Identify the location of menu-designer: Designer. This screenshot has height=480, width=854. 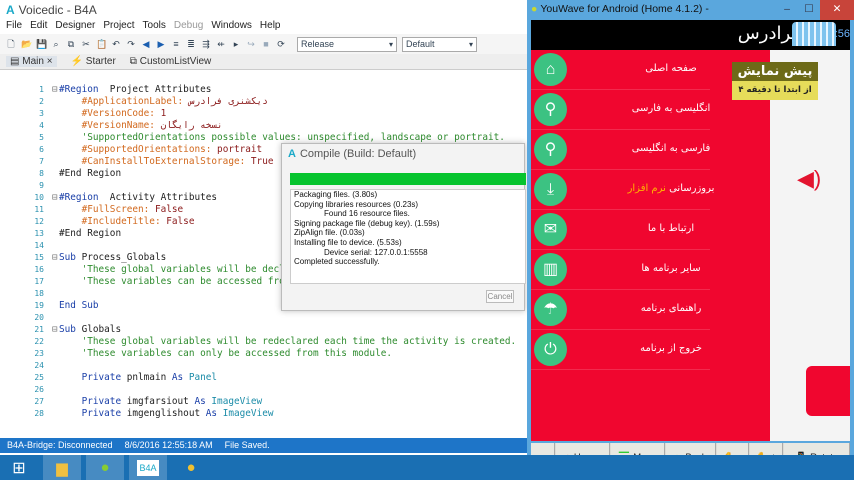
(75, 27).